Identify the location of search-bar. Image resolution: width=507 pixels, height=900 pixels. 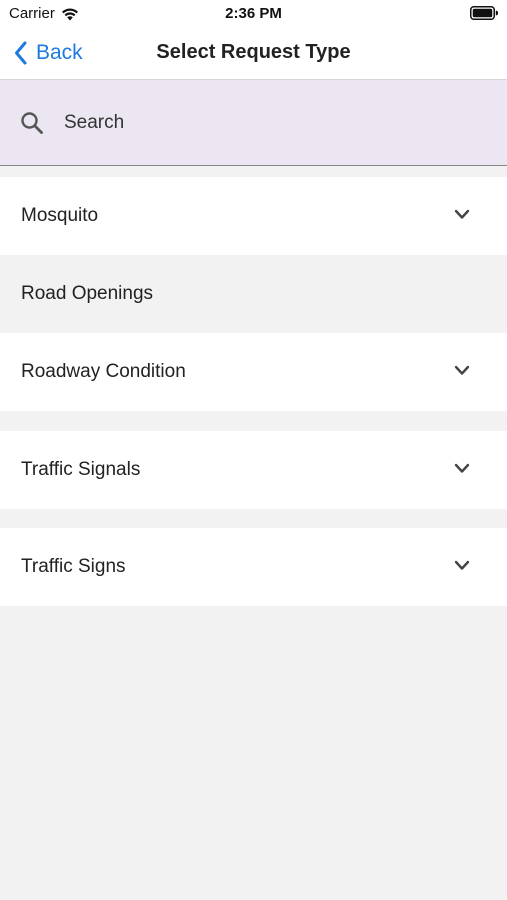
(253, 123).